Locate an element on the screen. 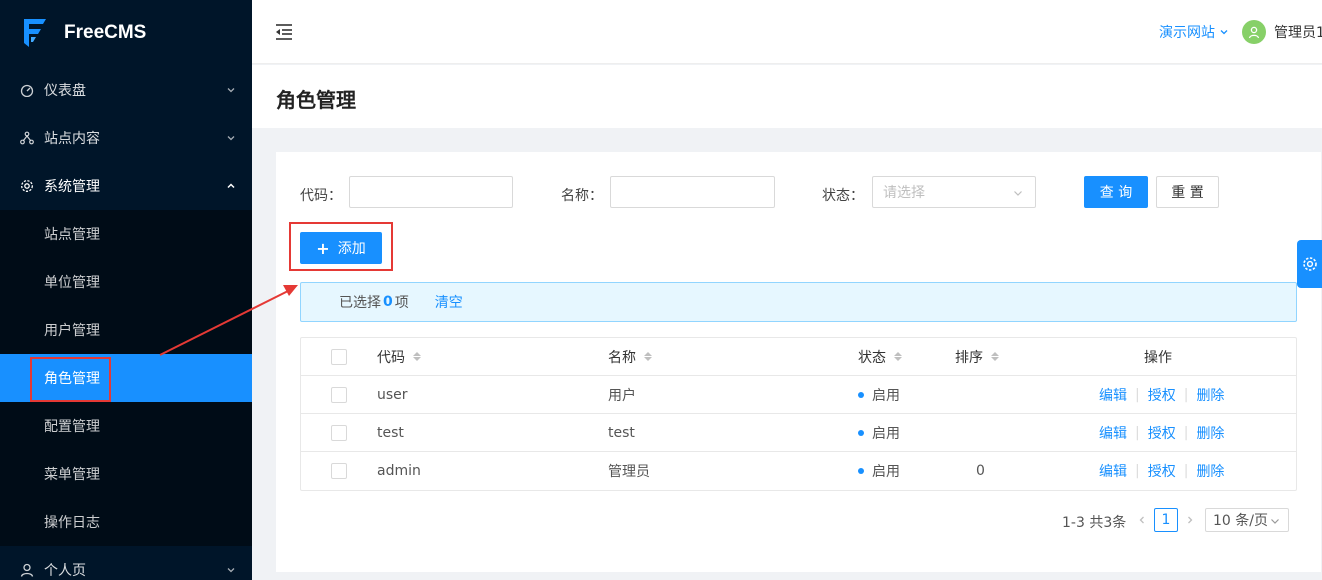  pagination-next-button is located at coordinates (1190, 520).